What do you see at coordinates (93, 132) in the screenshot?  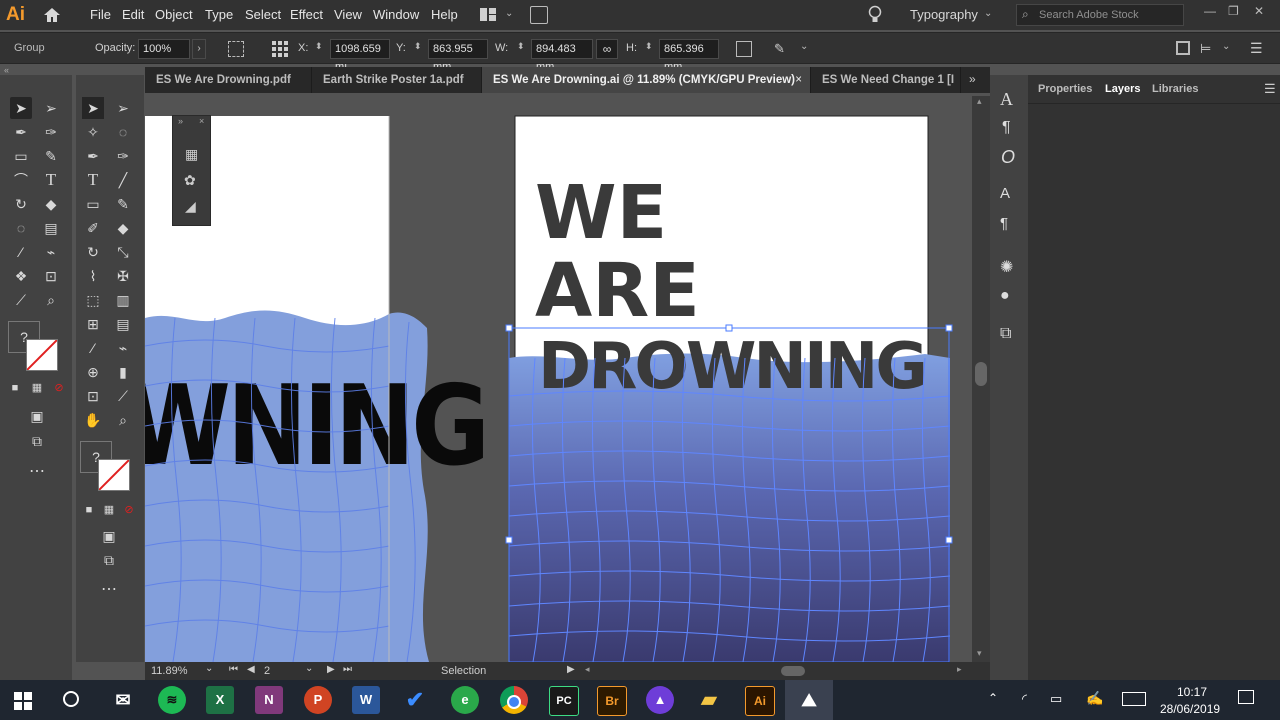 I see `magic-wand-tool-icon: ✧` at bounding box center [93, 132].